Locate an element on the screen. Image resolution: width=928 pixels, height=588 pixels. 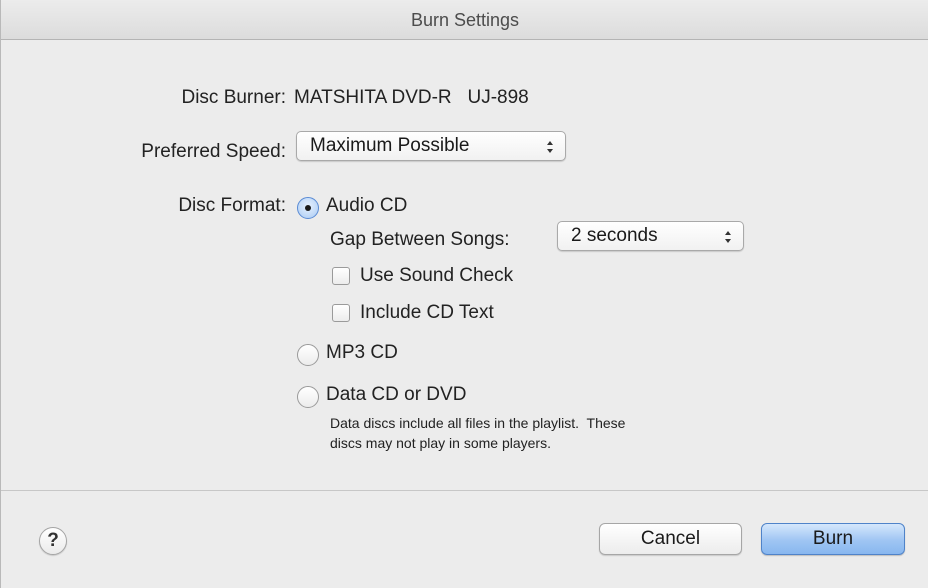
disc-format-label: Disc Format: is located at coordinates (232, 205).